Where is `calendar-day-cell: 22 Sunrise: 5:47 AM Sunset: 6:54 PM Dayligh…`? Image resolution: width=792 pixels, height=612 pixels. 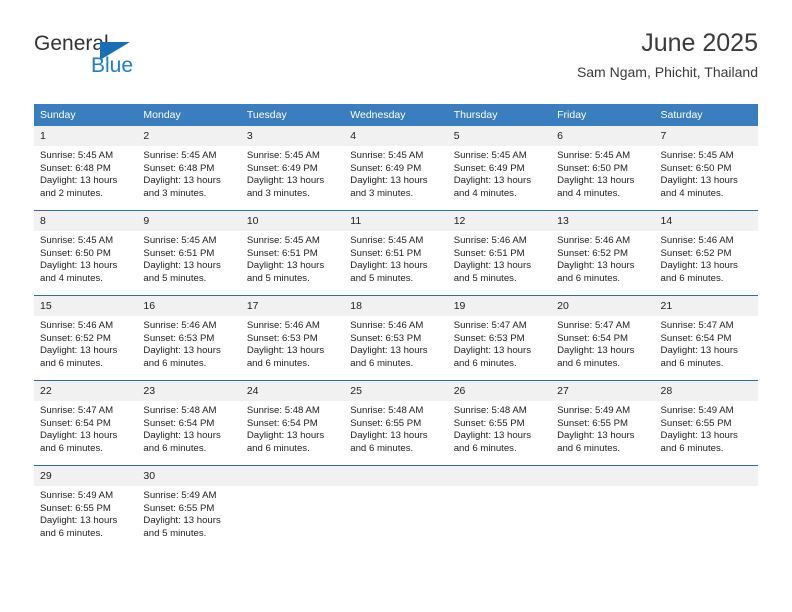
calendar-day-cell: 22 Sunrise: 5:47 AM Sunset: 6:54 PM Dayligh… is located at coordinates (86, 423).